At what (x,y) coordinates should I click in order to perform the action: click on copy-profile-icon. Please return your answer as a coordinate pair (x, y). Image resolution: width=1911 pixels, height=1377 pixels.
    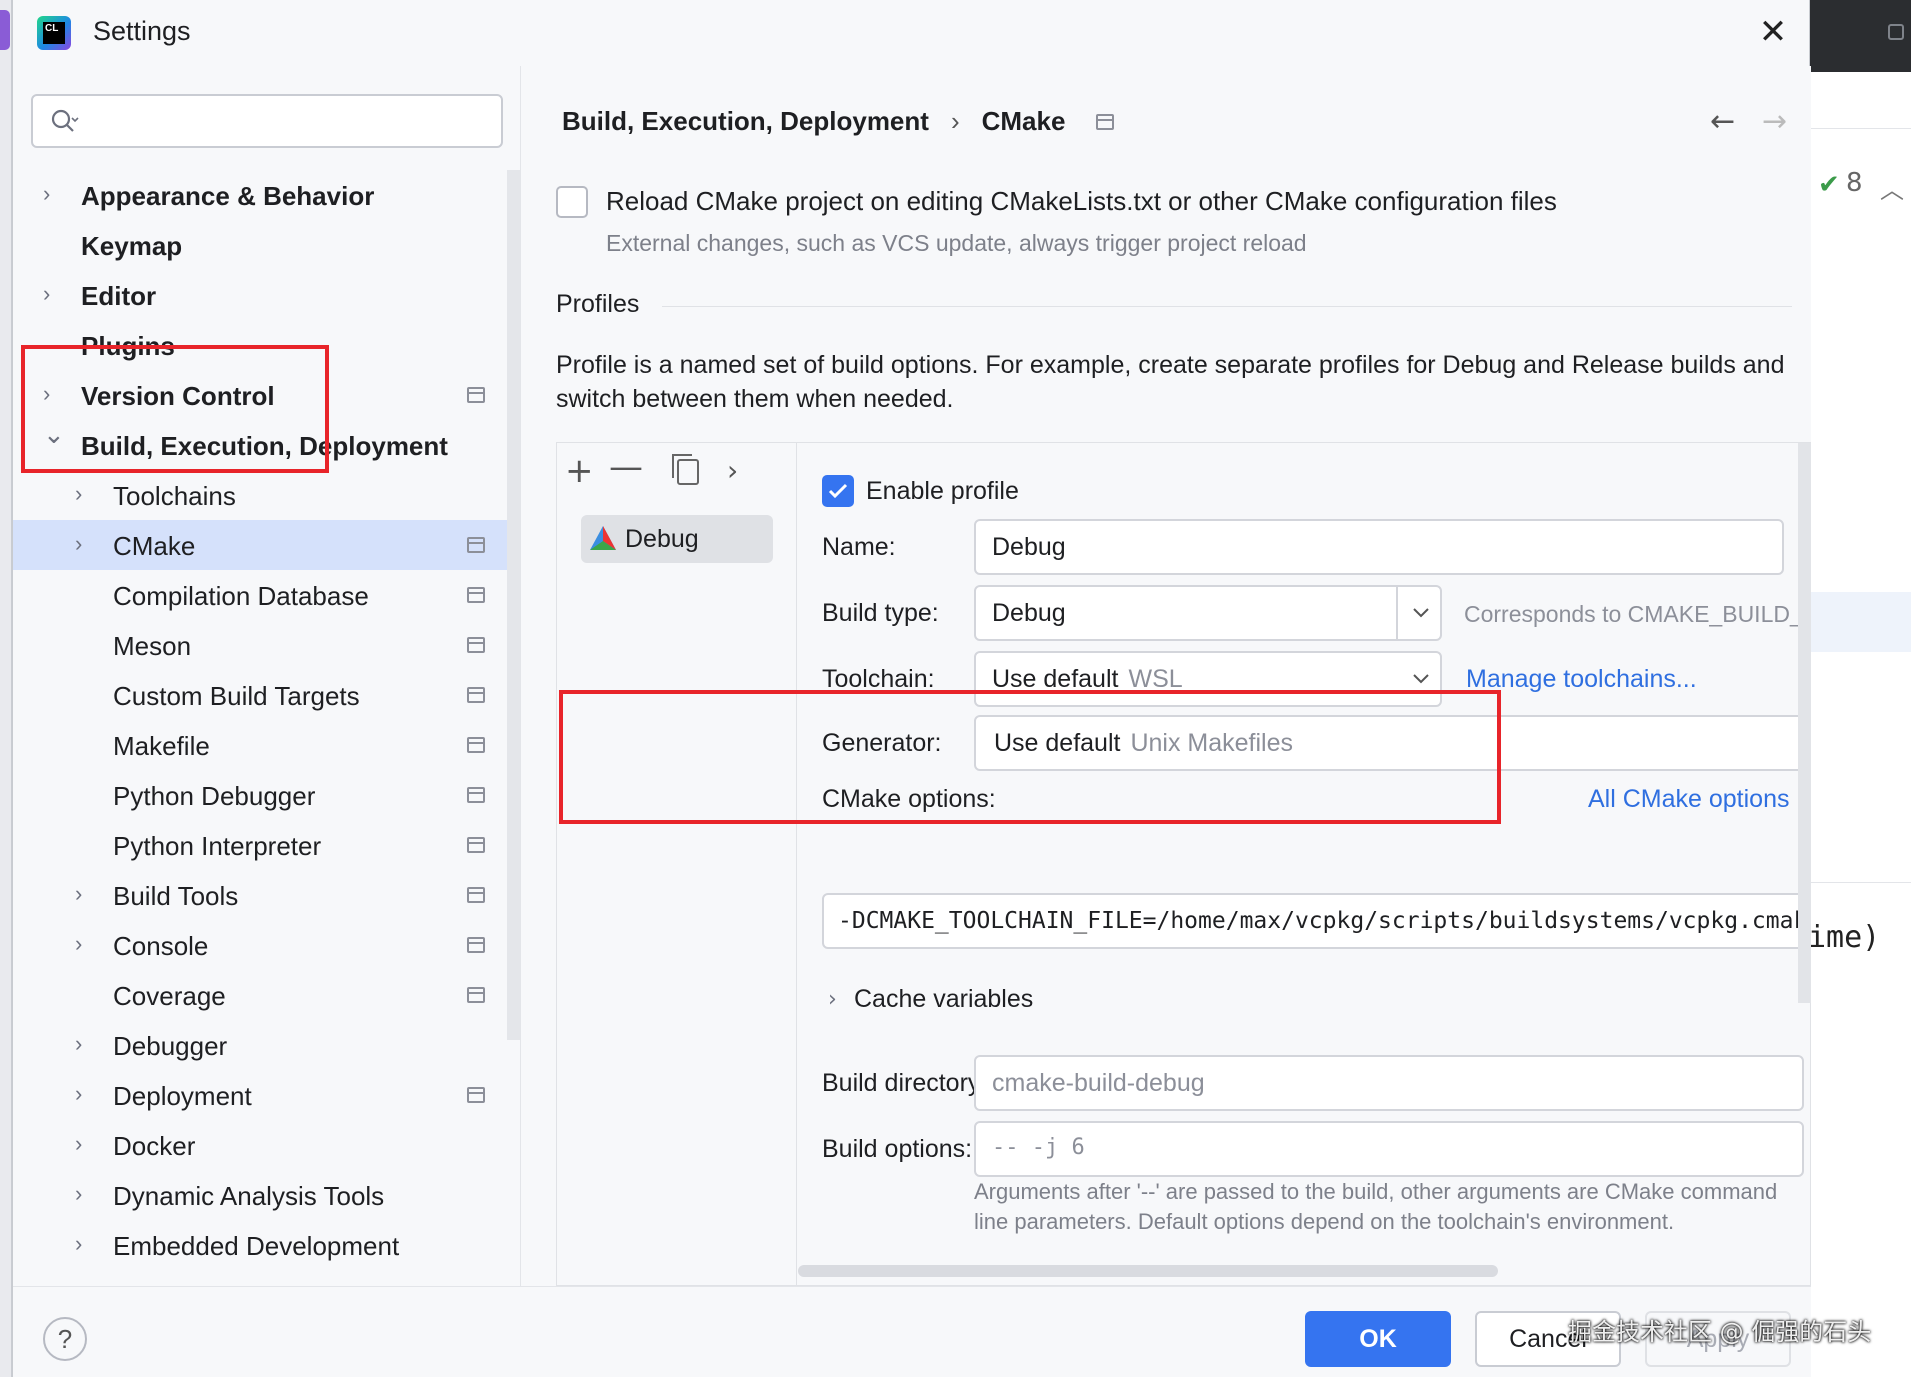
    Looking at the image, I should click on (685, 469).